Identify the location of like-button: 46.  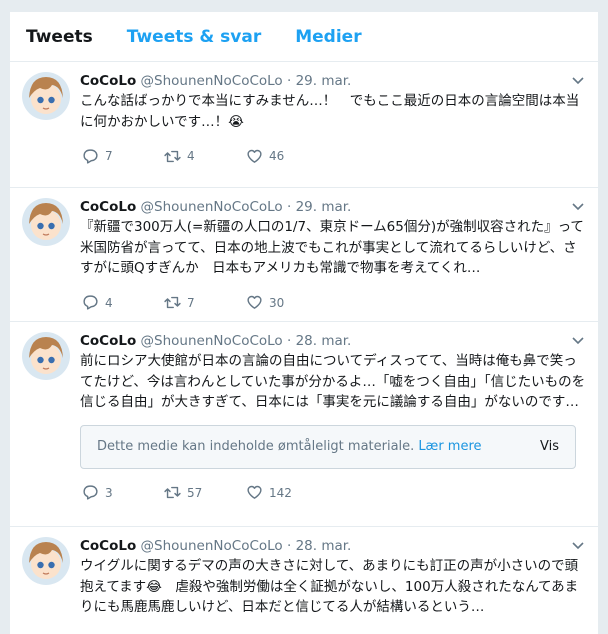
(285, 156).